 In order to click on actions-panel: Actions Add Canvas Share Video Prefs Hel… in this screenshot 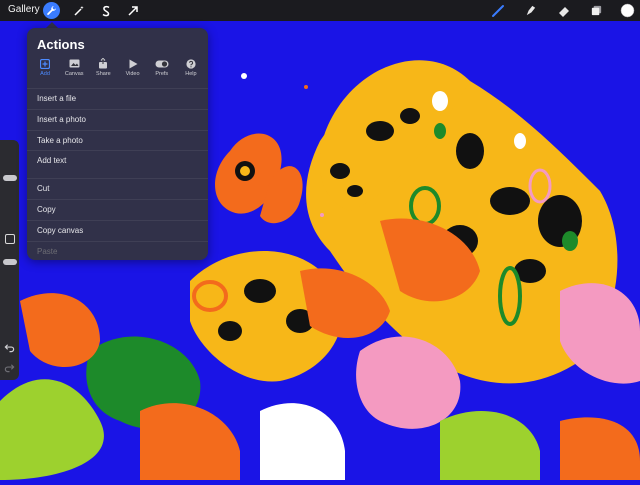, I will do `click(117, 144)`.